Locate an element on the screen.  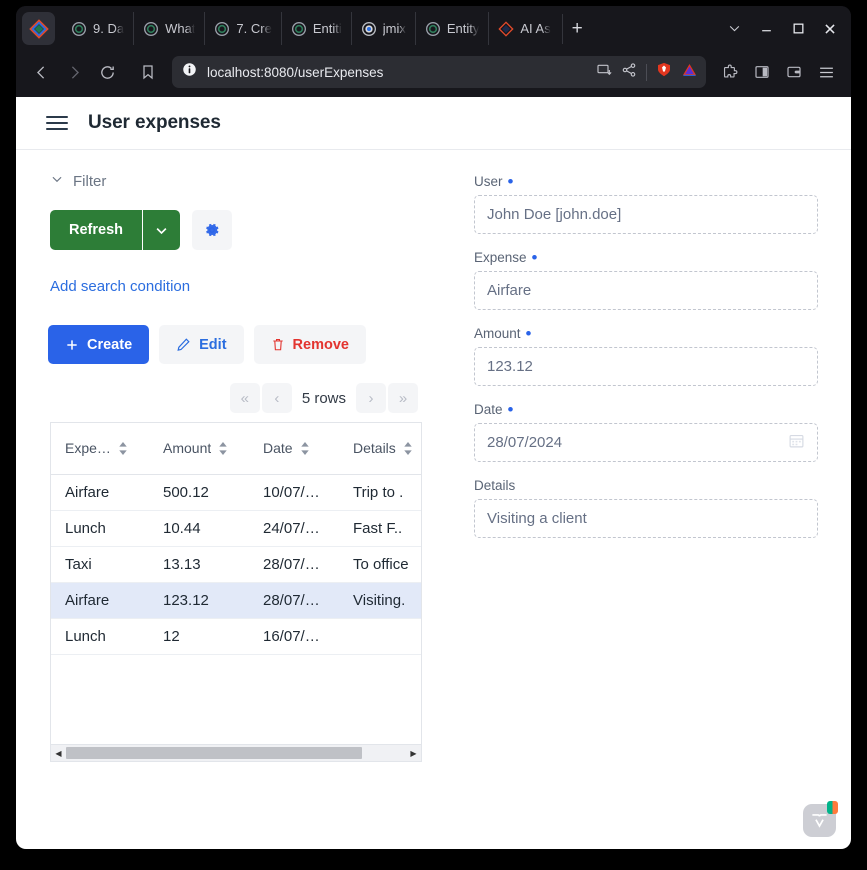
wallet-icon is located at coordinates (794, 72).